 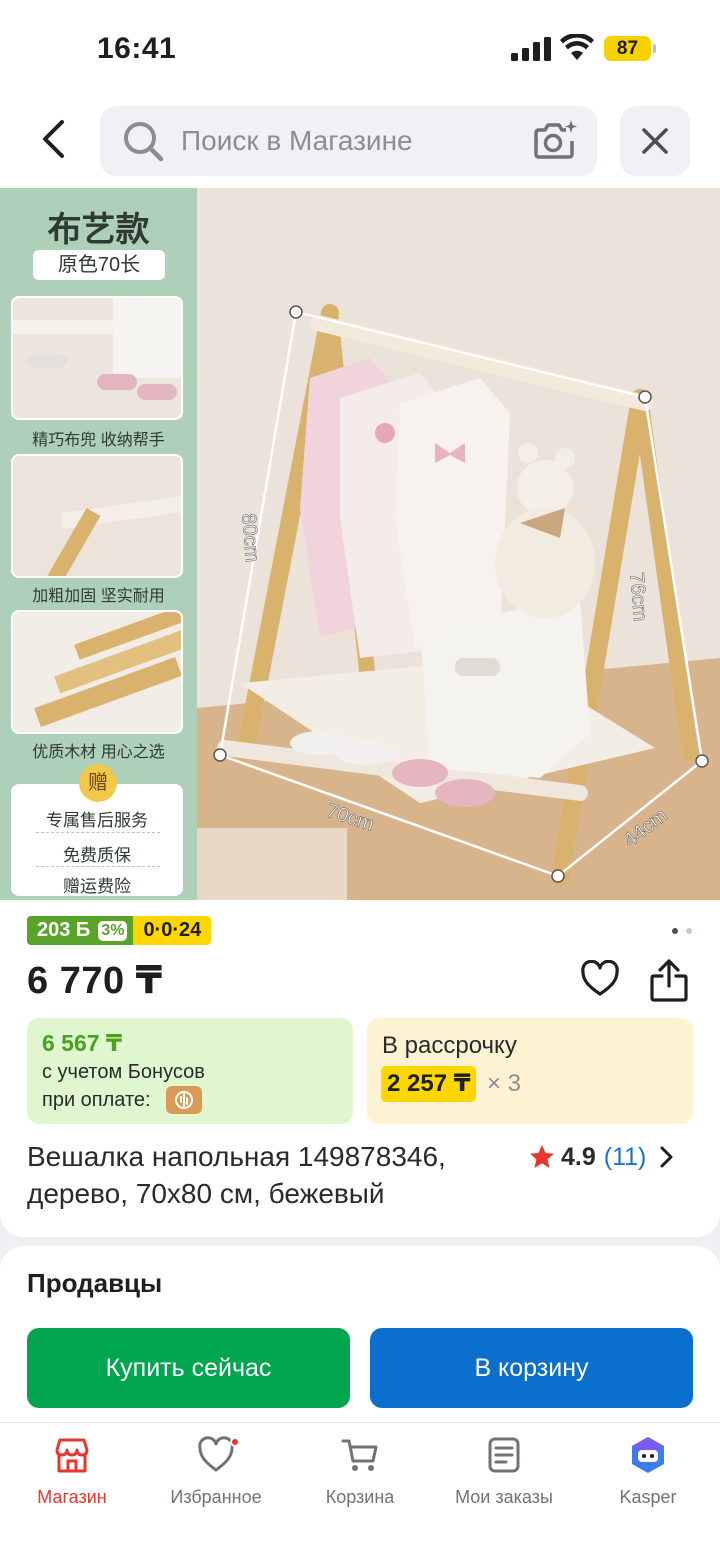 I want to click on product-rating: 4.9 (11), so click(x=601, y=1157).